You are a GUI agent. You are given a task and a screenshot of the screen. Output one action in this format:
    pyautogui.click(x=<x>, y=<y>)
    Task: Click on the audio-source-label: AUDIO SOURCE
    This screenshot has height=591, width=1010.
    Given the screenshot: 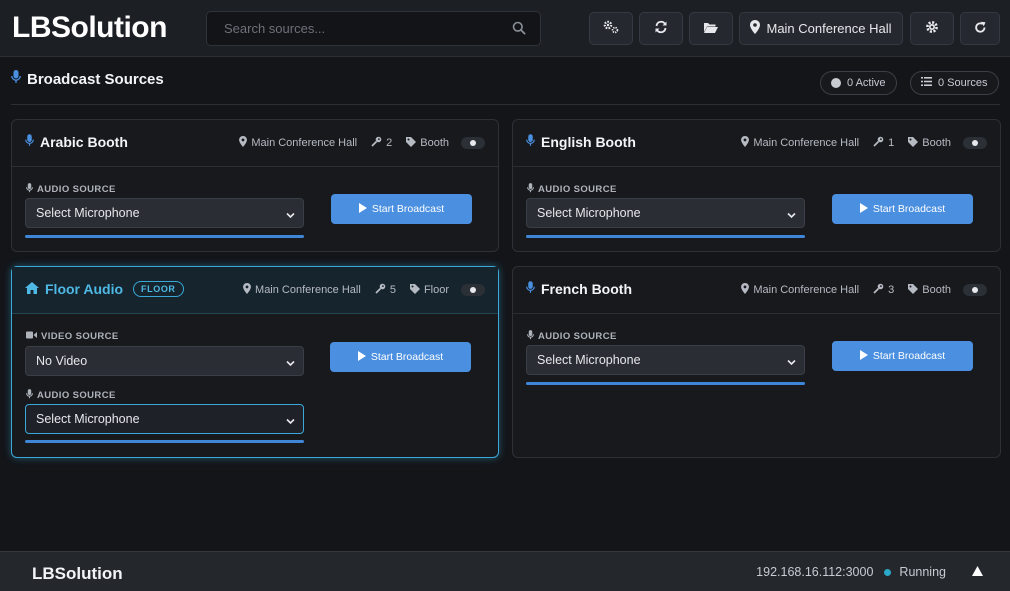 What is the action you would take?
    pyautogui.click(x=577, y=336)
    